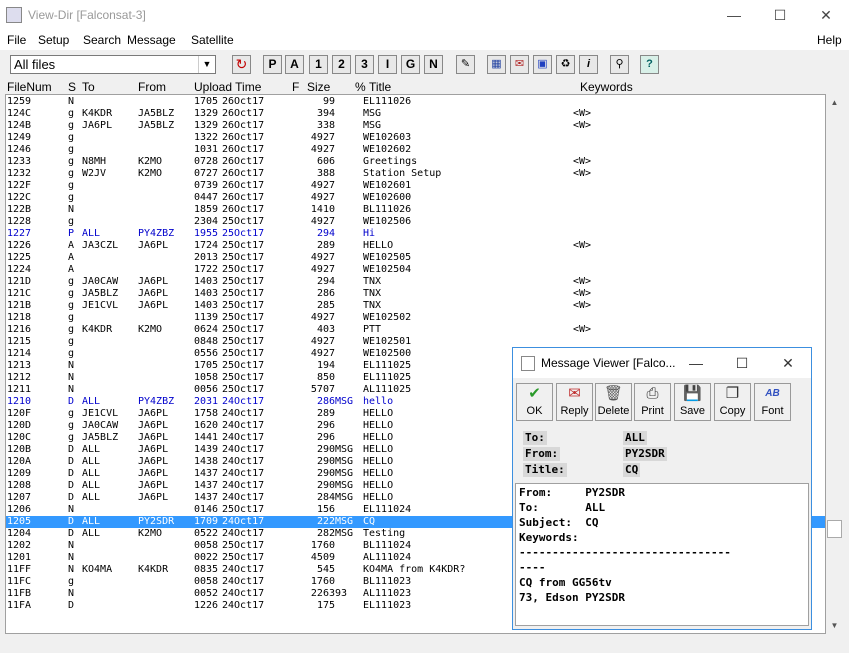  Describe the element at coordinates (410, 64) in the screenshot. I see `filter-g-button: G` at that location.